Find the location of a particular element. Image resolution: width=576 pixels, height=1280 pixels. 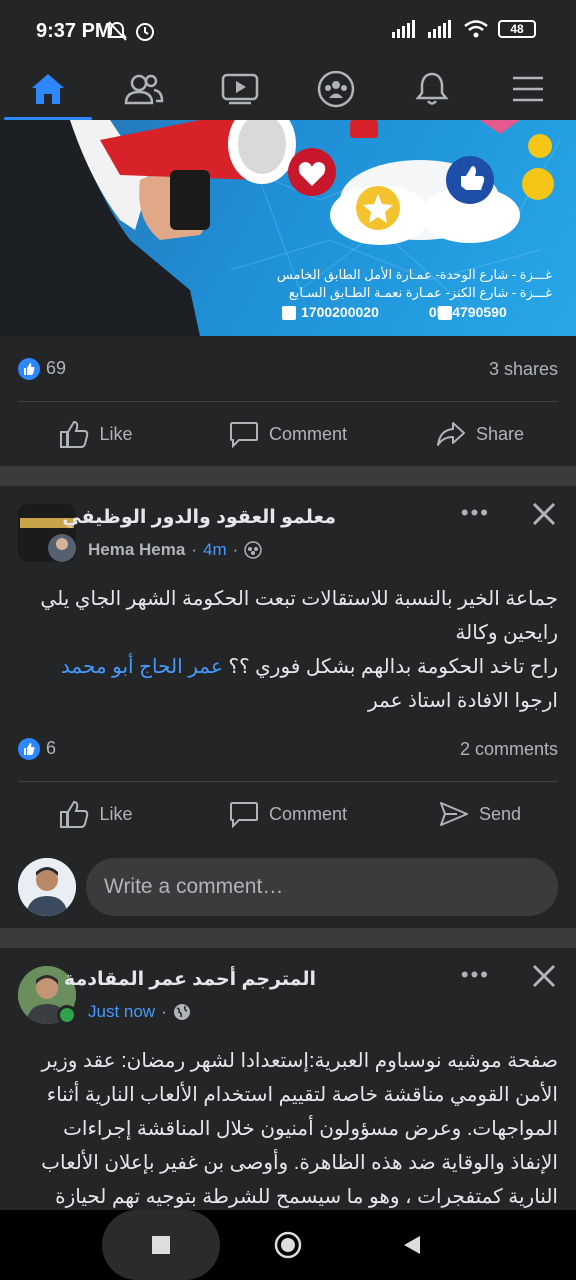

banner-phone-2: 0594790590 is located at coordinates (467, 312).